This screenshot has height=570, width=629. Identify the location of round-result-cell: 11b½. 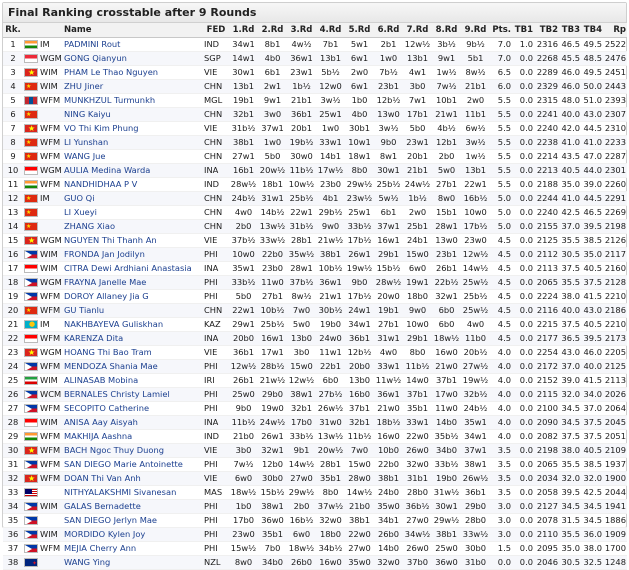
(417, 366).